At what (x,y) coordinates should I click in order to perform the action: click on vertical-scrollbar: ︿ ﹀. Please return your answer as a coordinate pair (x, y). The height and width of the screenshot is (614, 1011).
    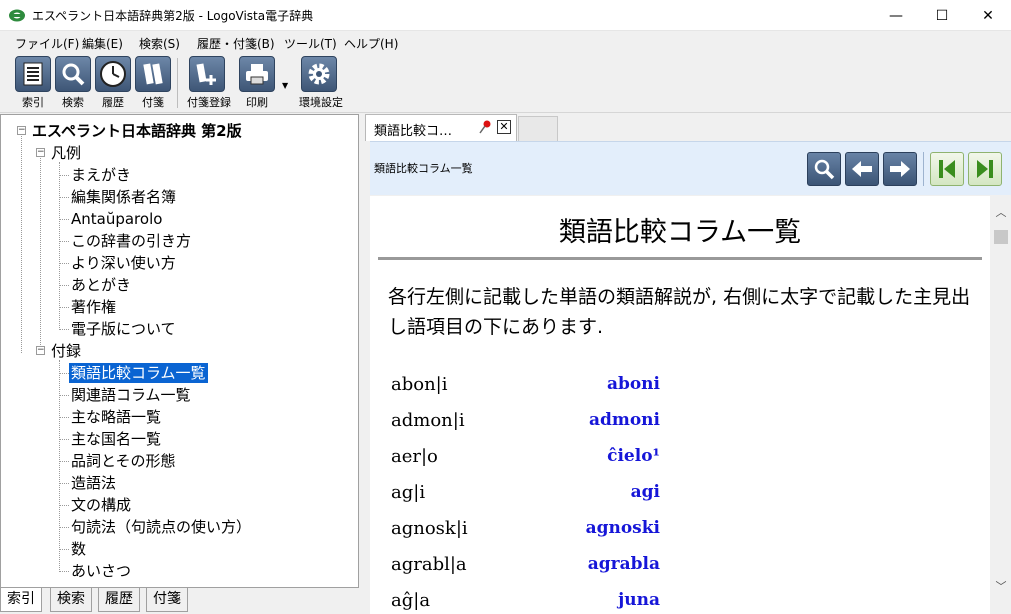
    Looking at the image, I should click on (1001, 405).